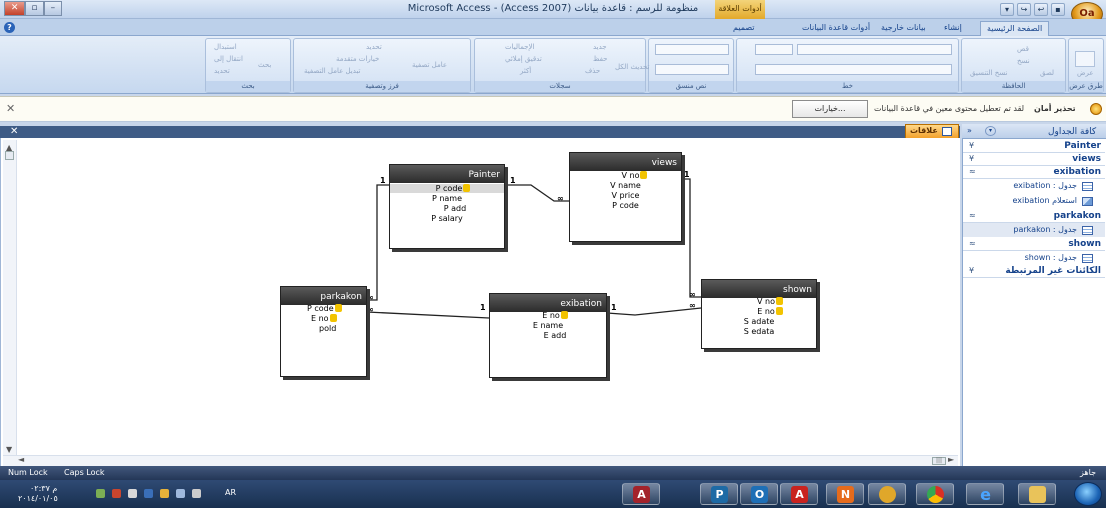 The width and height of the screenshot is (1106, 508). What do you see at coordinates (845, 494) in the screenshot?
I see `taskbar-onenote-button: N` at bounding box center [845, 494].